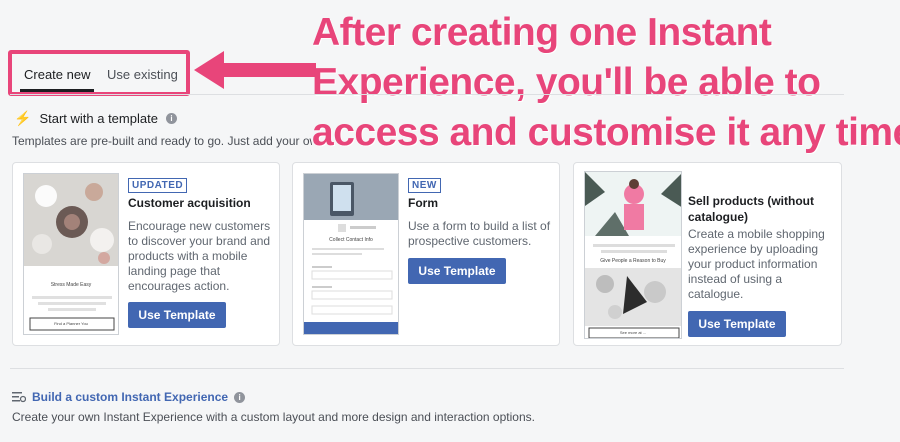 The height and width of the screenshot is (442, 900). Describe the element at coordinates (751, 209) in the screenshot. I see `card-title: Sell products (without catalogue)` at that location.